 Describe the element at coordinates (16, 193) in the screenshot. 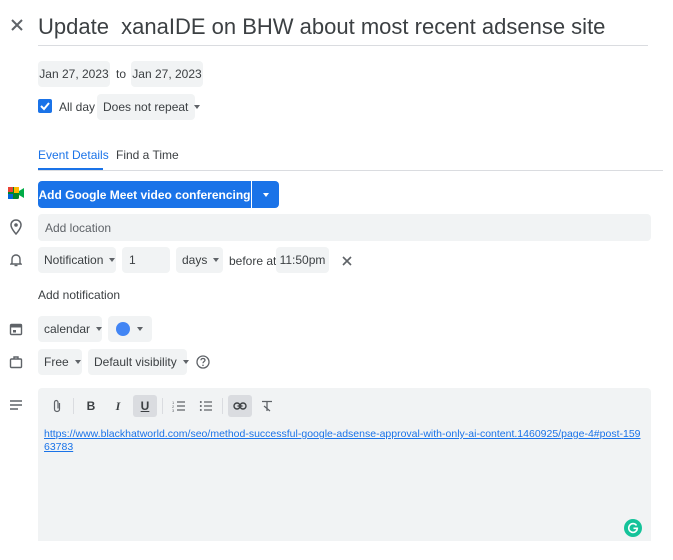

I see `google-meet-icon` at that location.